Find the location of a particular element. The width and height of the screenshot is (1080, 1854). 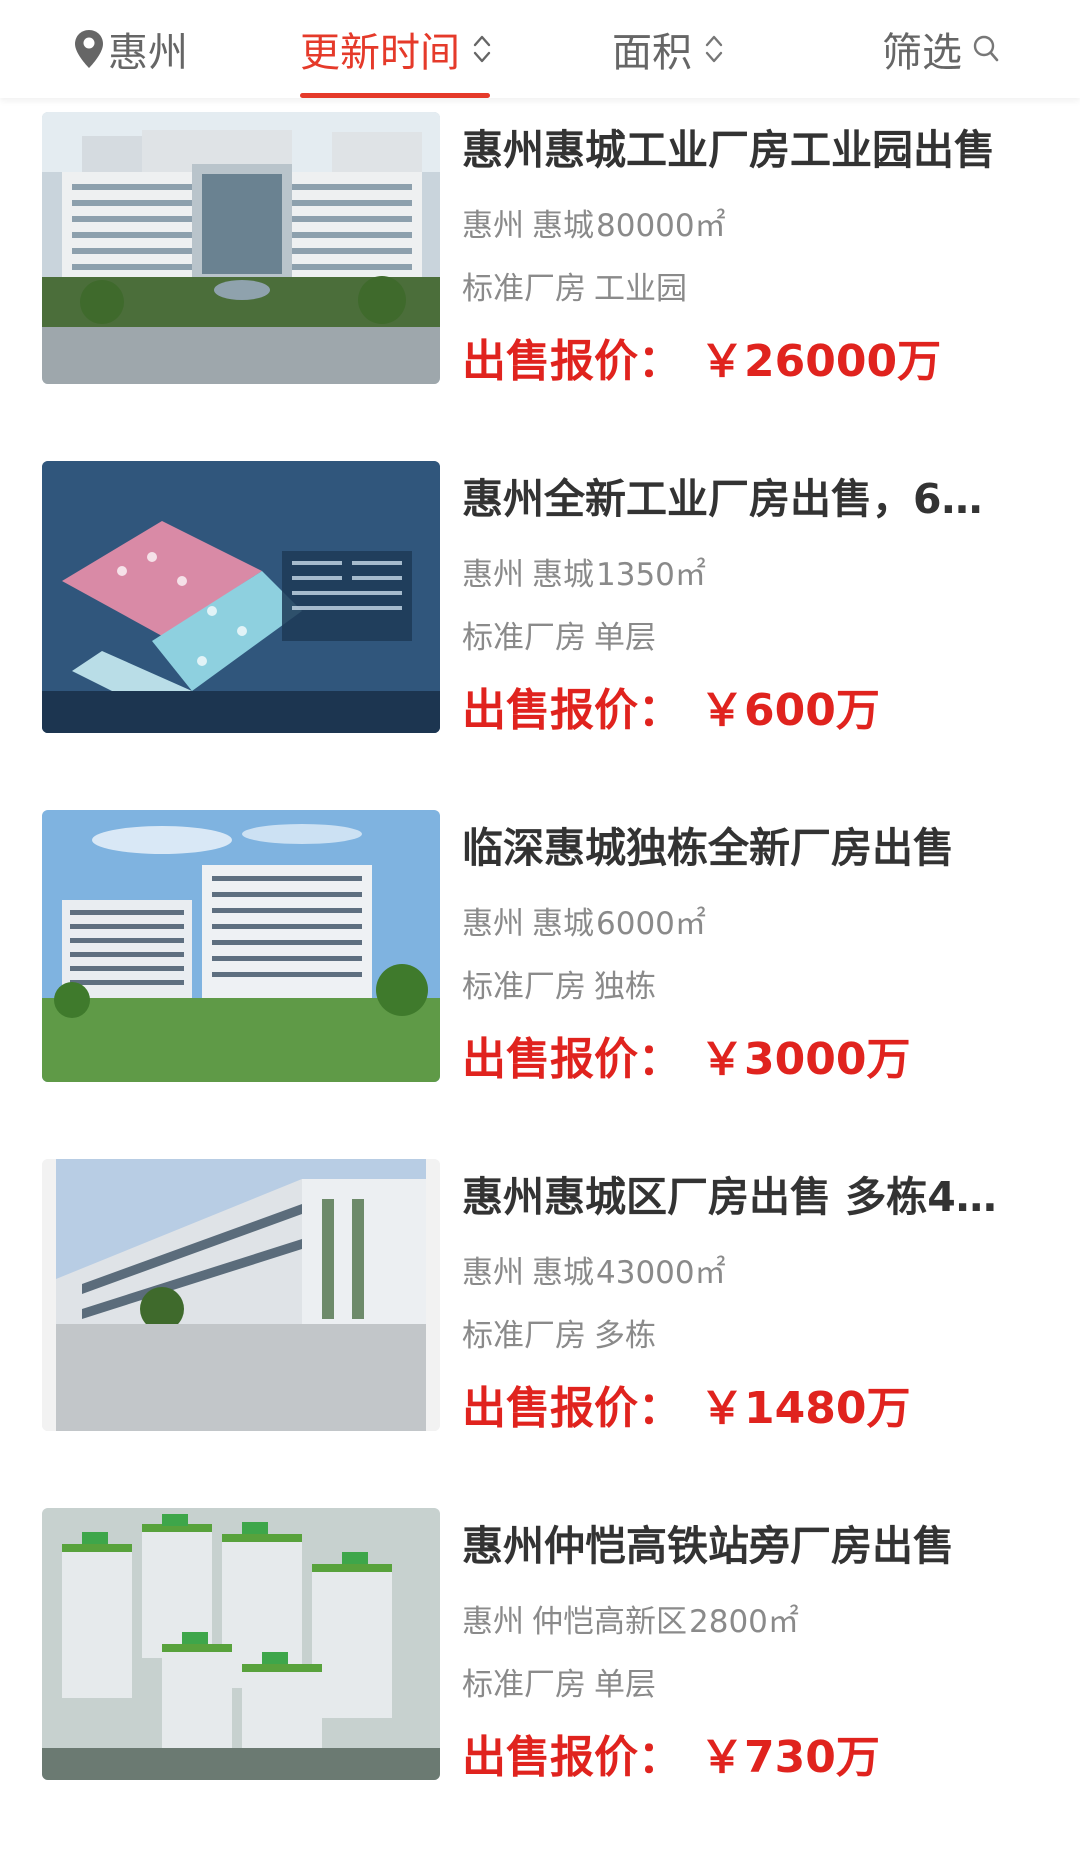

listing-price: 出售报价： ￥600万 is located at coordinates (671, 711).